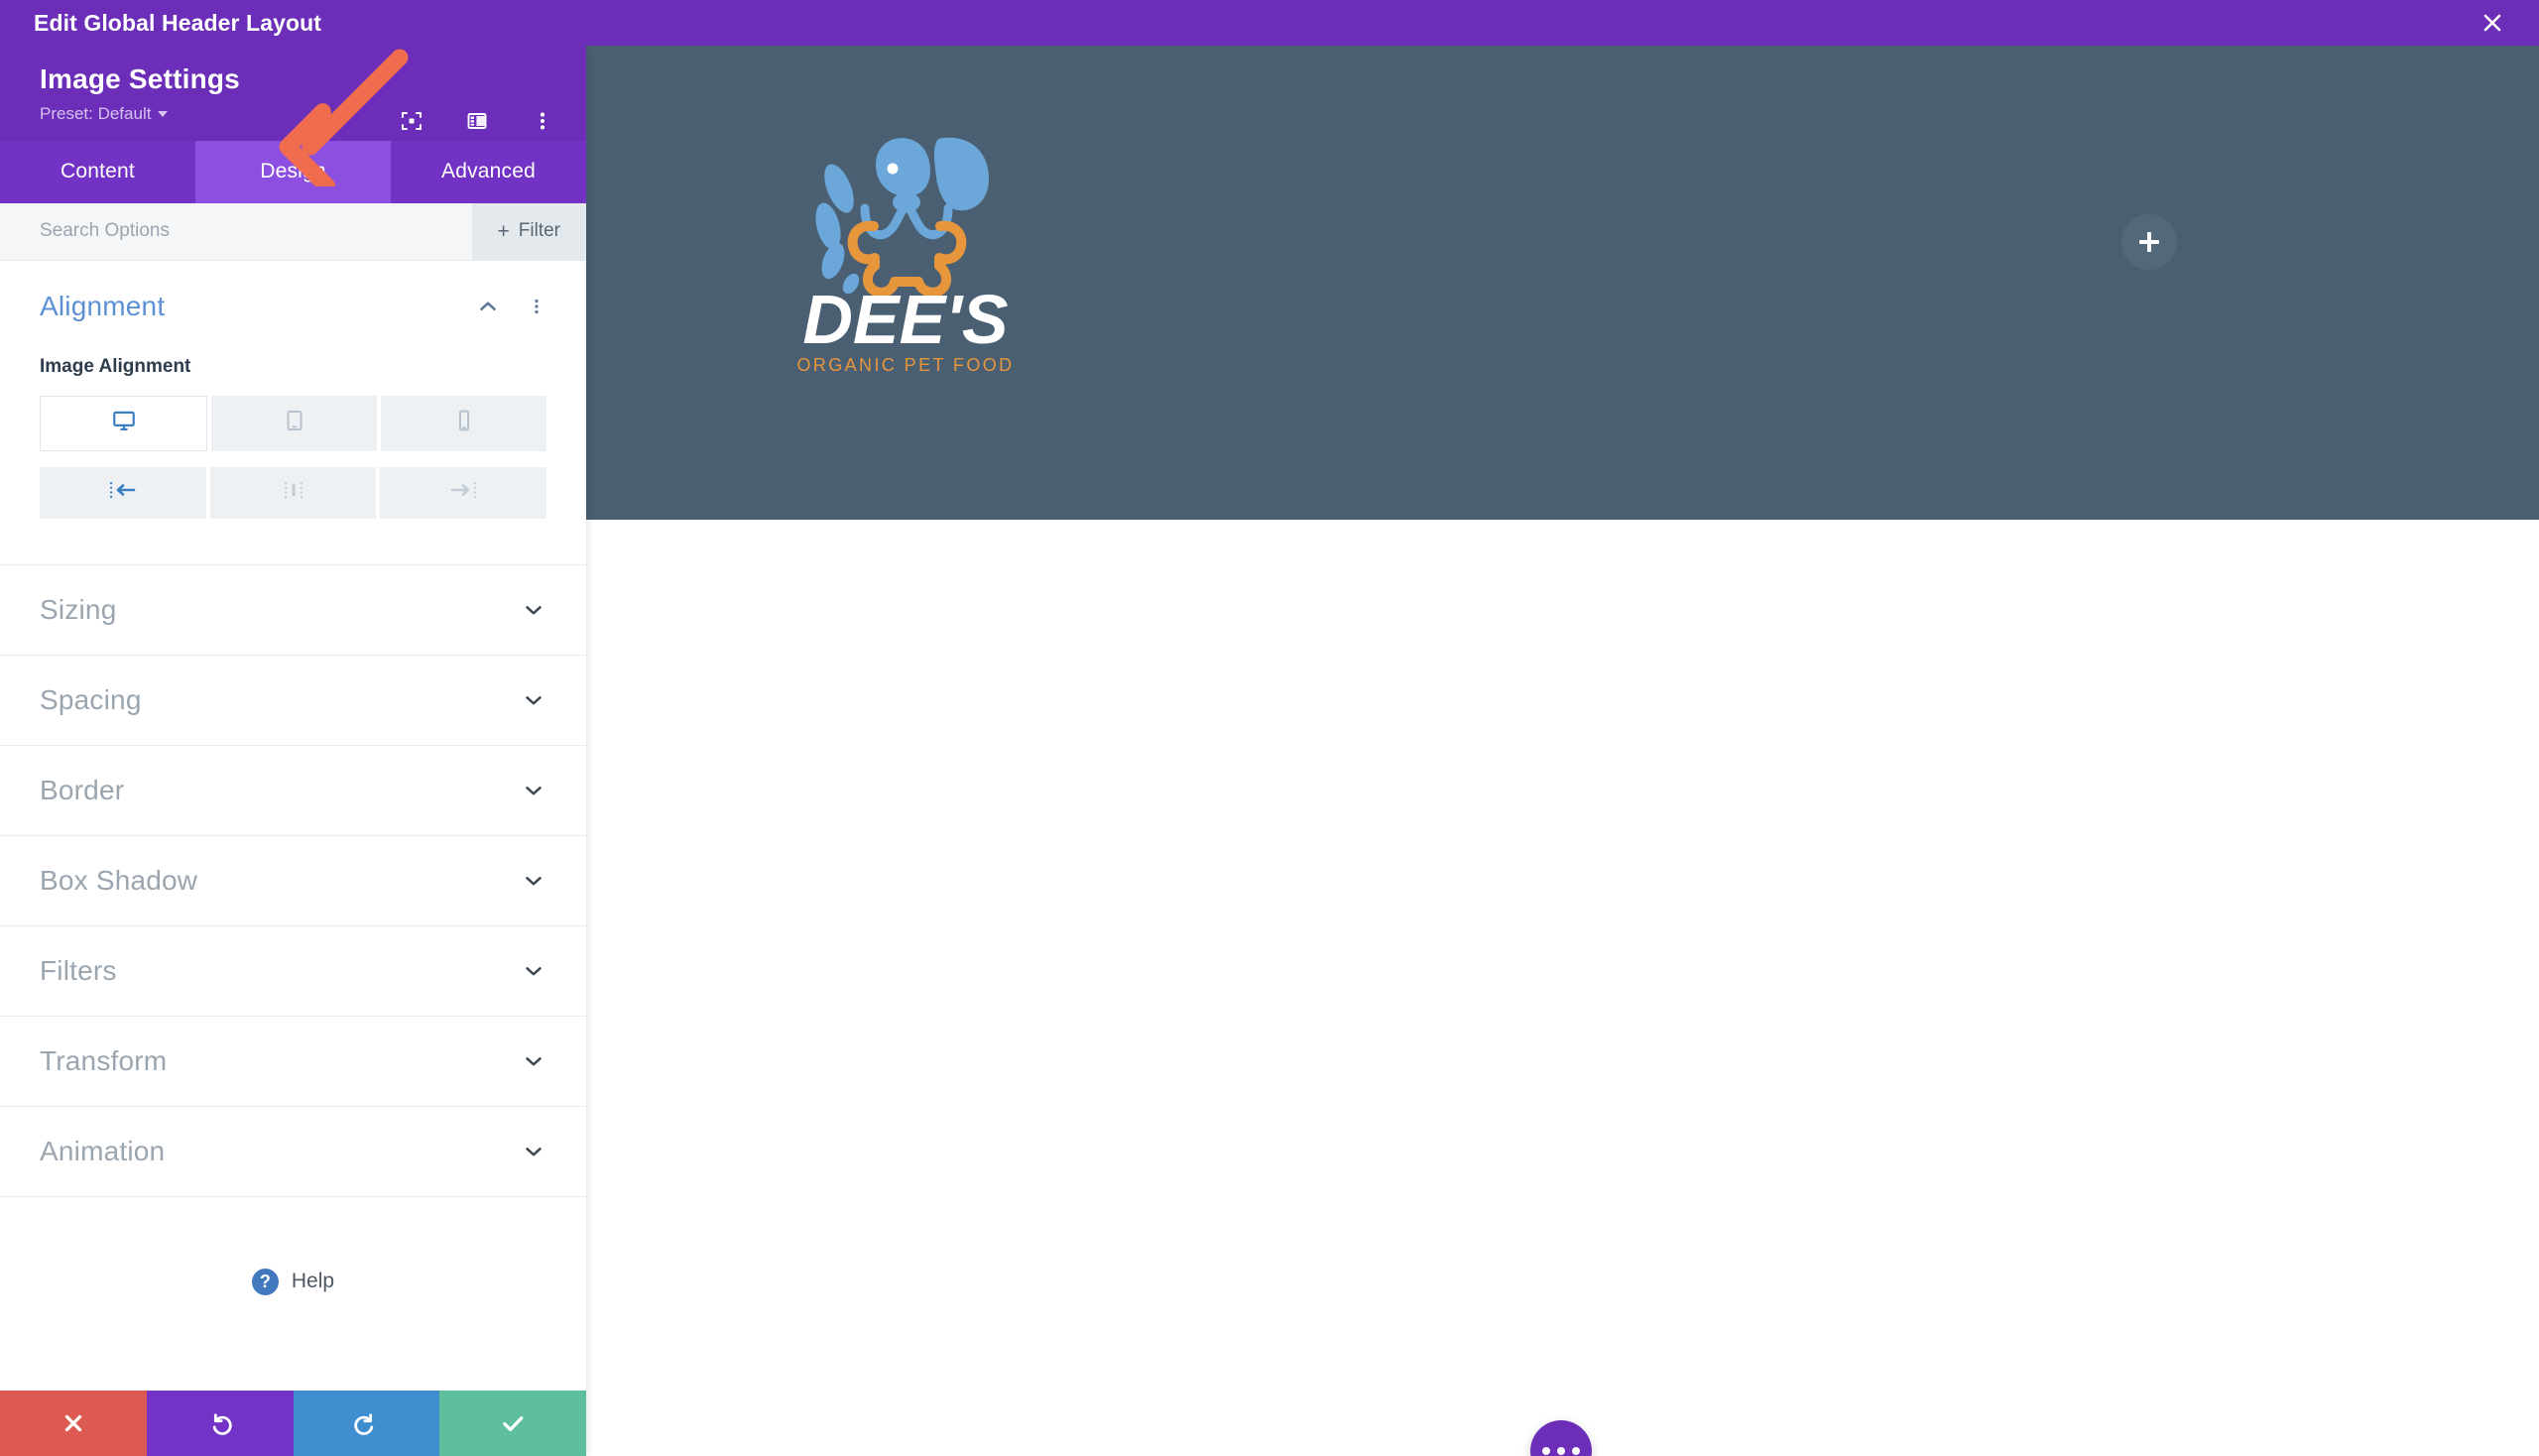 Image resolution: width=2539 pixels, height=1456 pixels. Describe the element at coordinates (265, 1281) in the screenshot. I see `help-circle-icon: ?` at that location.